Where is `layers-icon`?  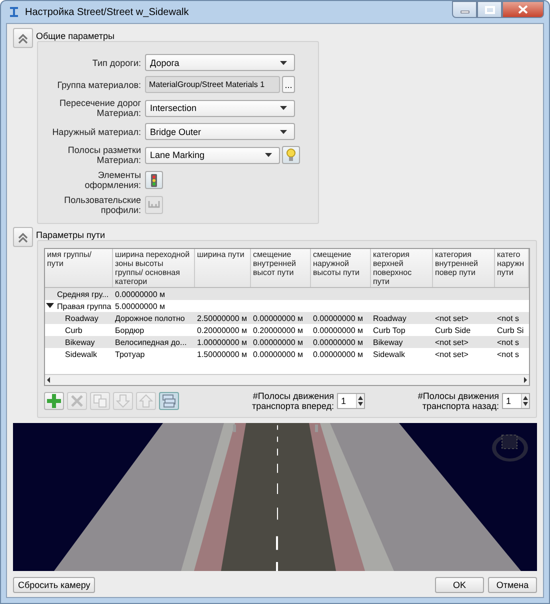
layers-icon is located at coordinates (169, 401).